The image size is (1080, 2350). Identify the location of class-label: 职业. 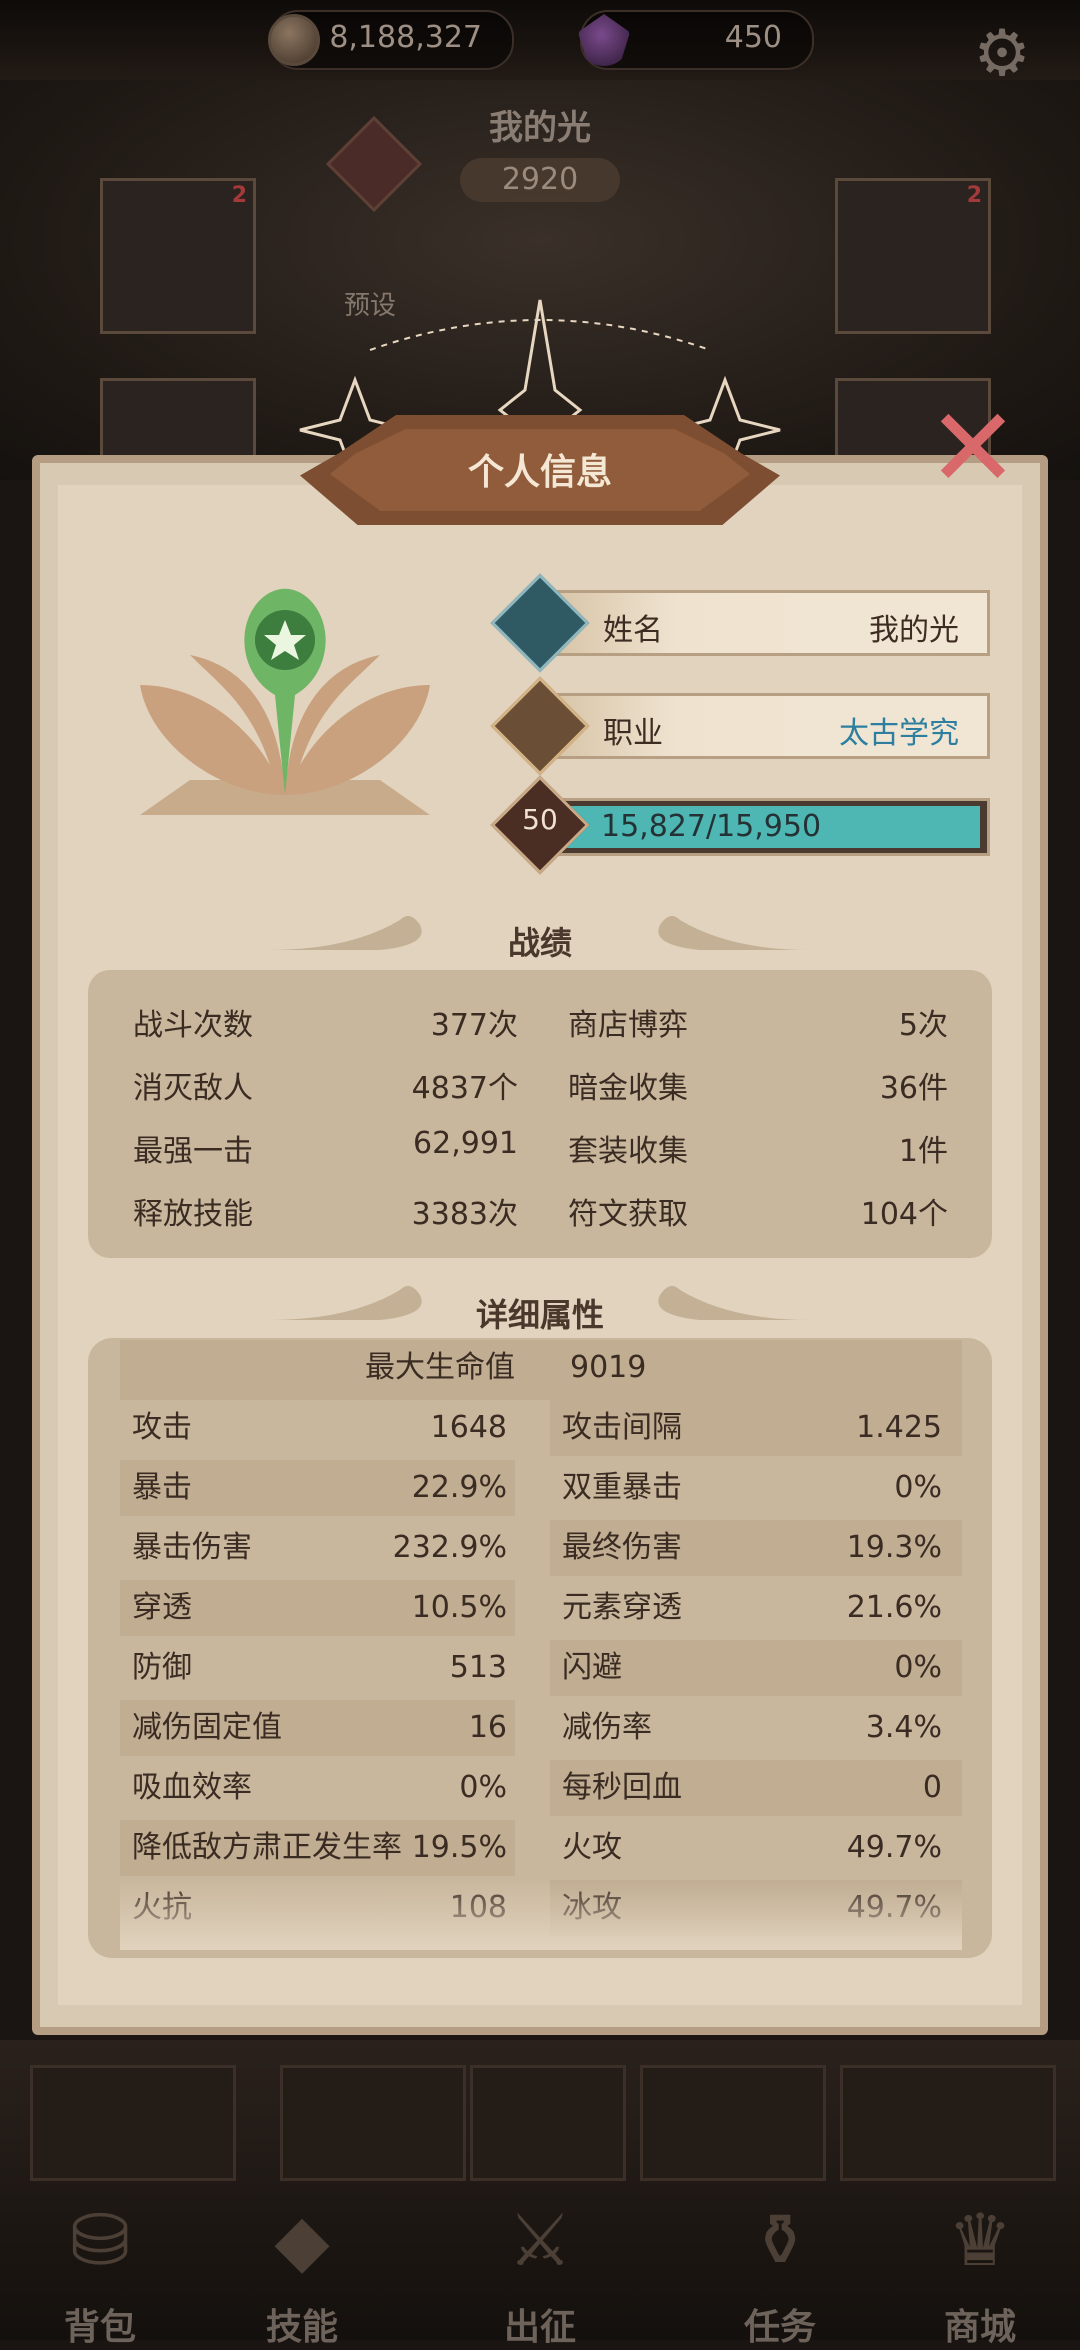
(633, 733).